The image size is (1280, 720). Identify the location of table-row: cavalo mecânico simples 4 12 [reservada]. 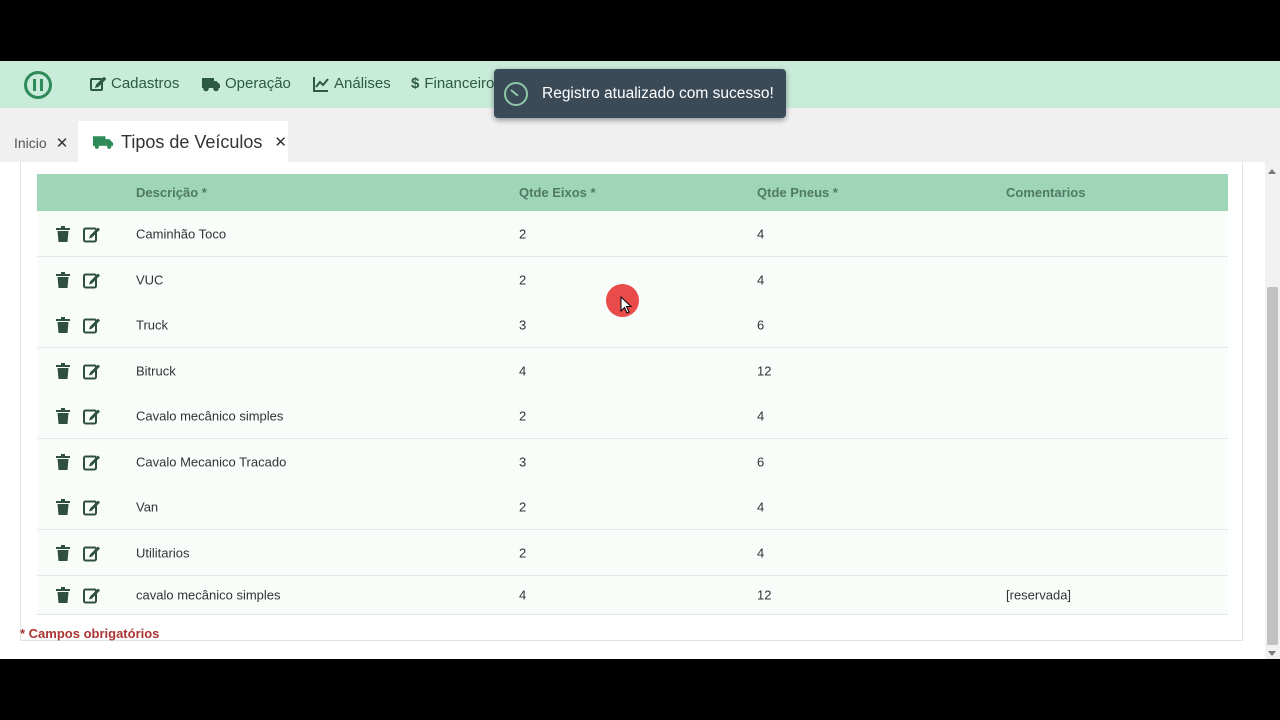
(632, 595).